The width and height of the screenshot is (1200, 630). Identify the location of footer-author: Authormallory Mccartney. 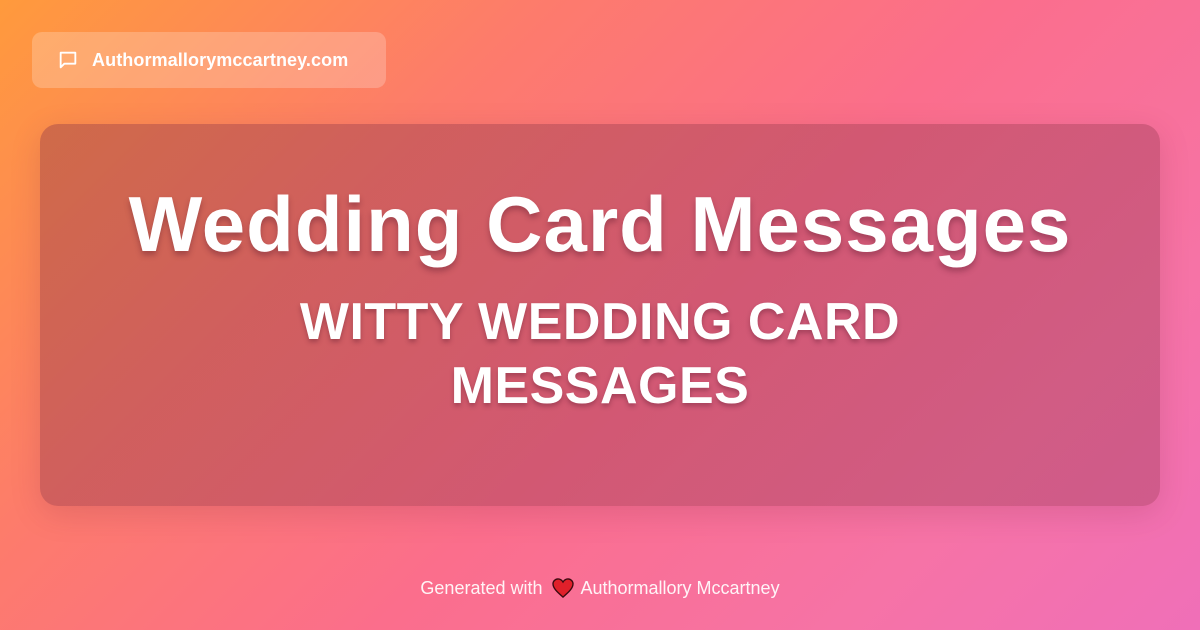
(680, 587).